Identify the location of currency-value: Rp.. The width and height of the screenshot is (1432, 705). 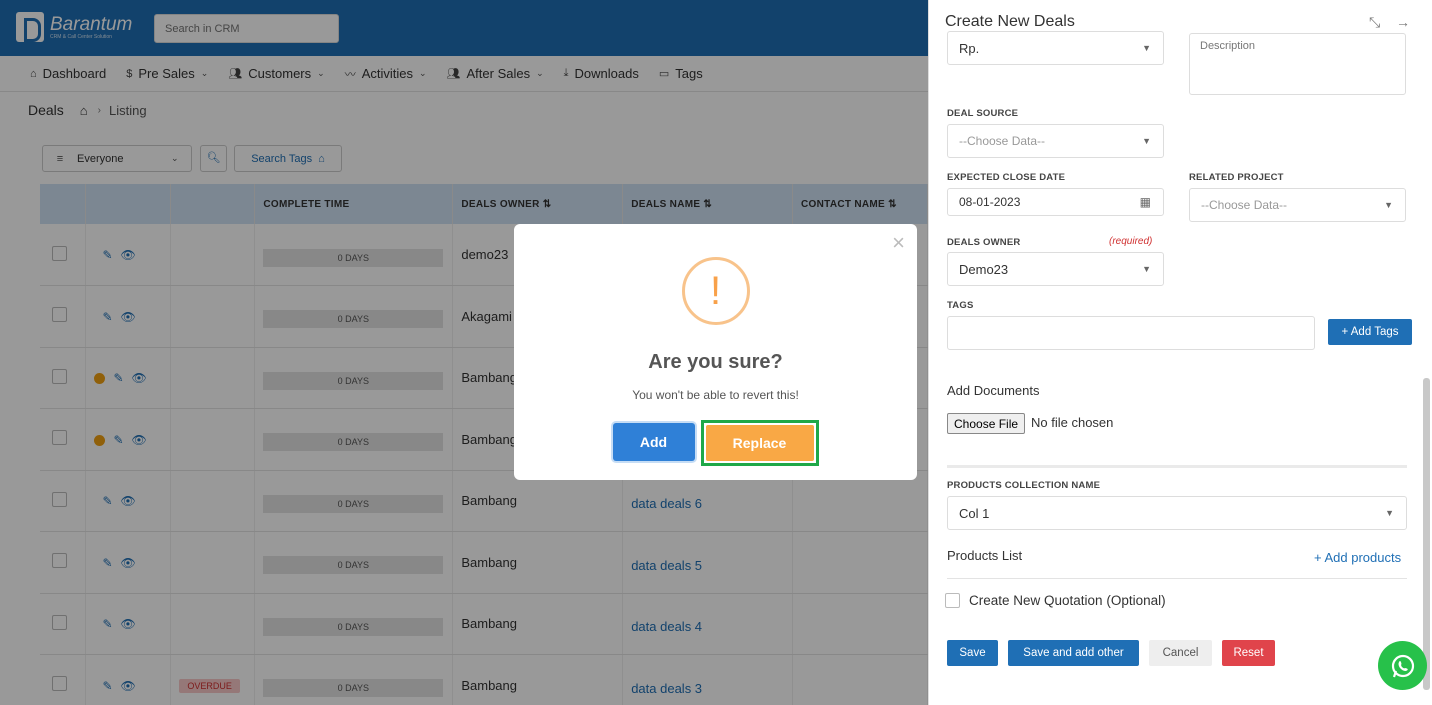
(969, 48).